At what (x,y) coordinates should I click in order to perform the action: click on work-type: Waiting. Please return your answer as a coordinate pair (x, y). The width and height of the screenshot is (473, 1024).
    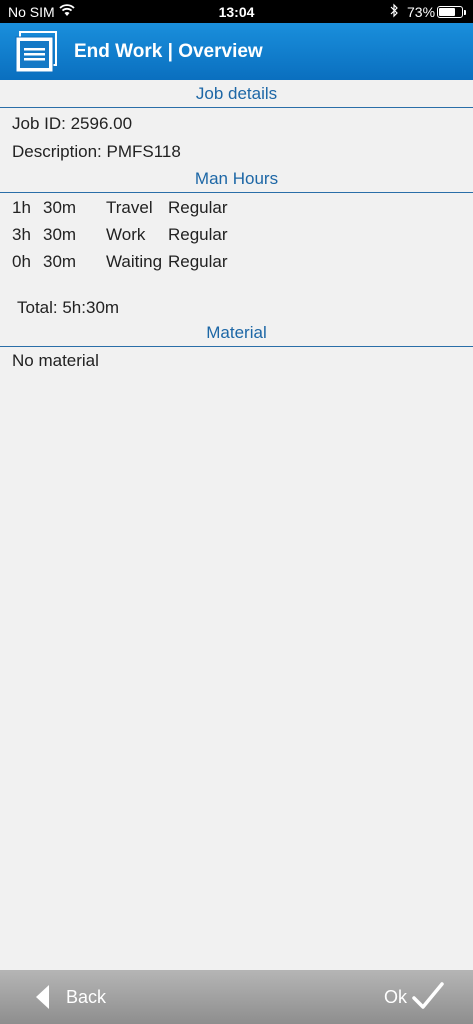
    Looking at the image, I should click on (134, 261).